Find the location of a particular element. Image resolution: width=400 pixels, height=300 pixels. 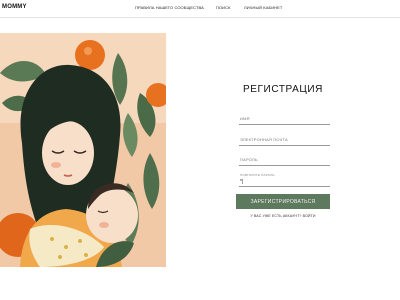

confirm-password-value: *| is located at coordinates (242, 182).